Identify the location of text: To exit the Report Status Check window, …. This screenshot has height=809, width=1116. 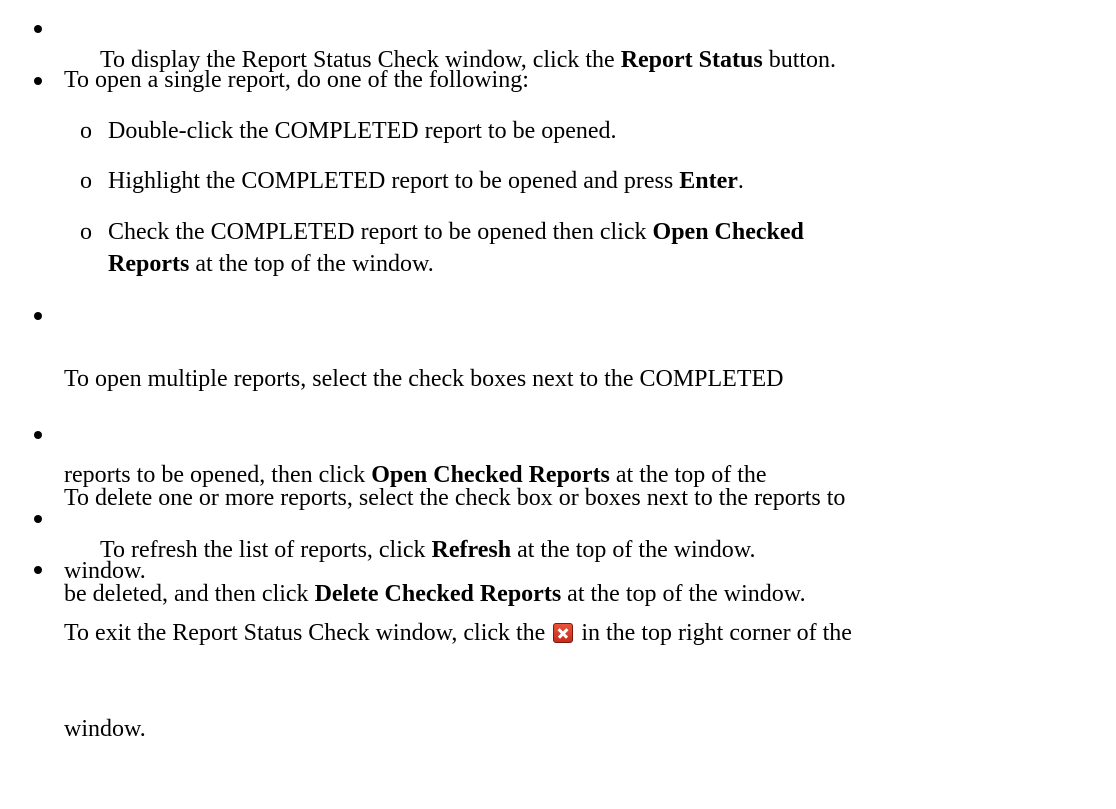
(308, 633).